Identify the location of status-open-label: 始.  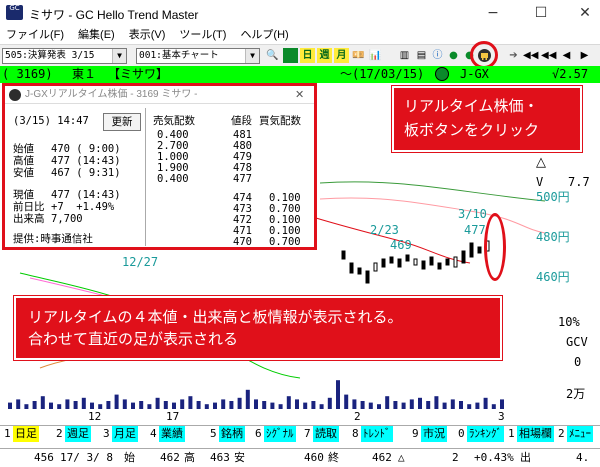
(129, 457).